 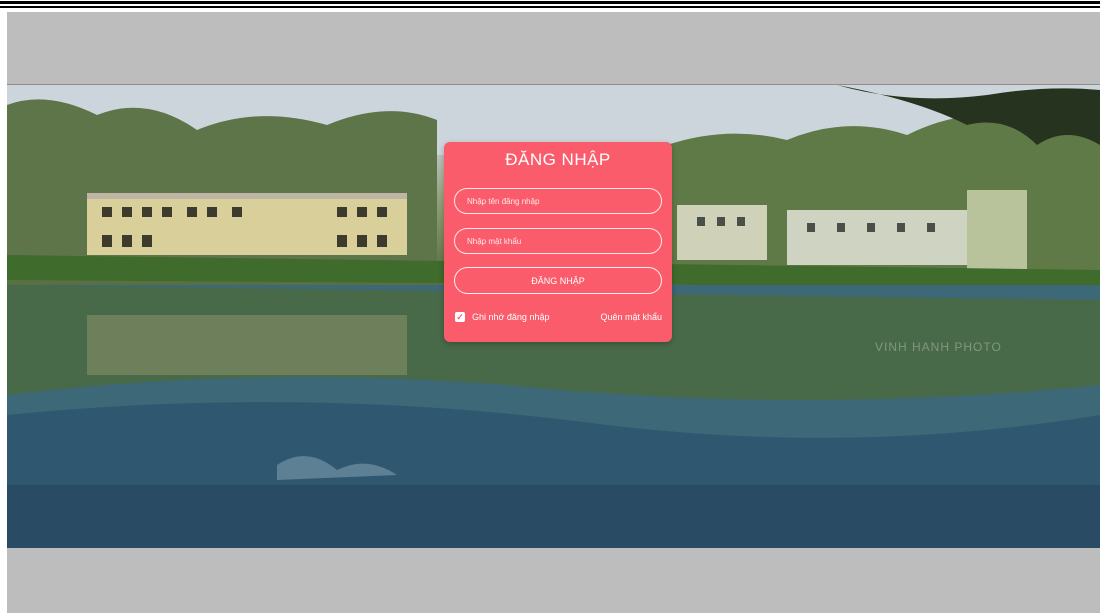 I want to click on forgot-password-link: Quên mật khẩu, so click(x=631, y=317).